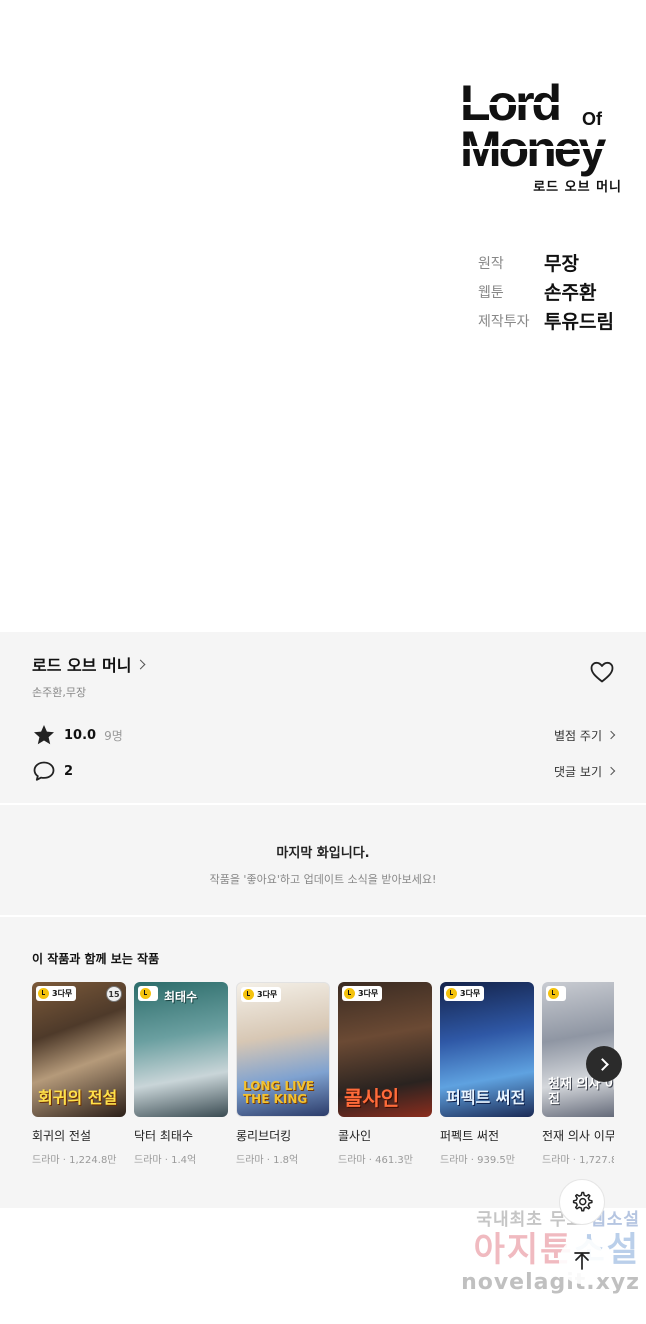  What do you see at coordinates (578, 735) in the screenshot?
I see `rate-button-label: 별점 주기` at bounding box center [578, 735].